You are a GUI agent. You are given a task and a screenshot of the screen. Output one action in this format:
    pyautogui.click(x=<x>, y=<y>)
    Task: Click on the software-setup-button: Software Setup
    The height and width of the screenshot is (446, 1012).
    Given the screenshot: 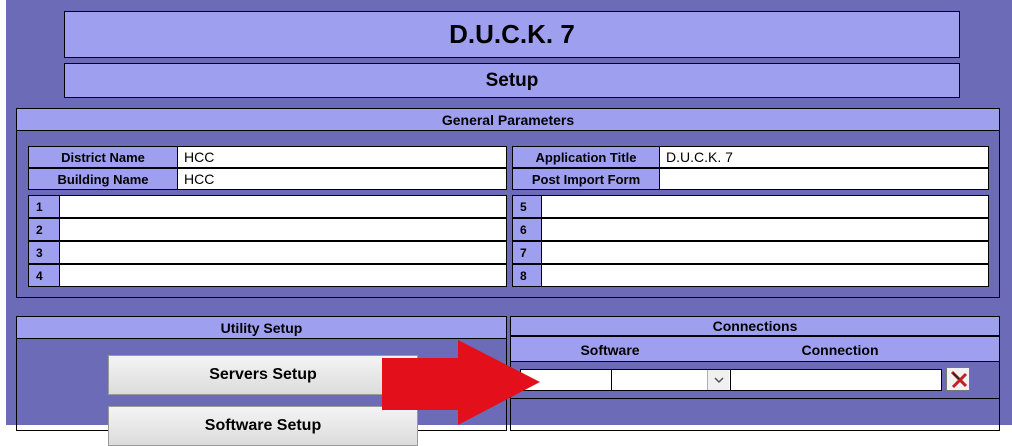 What is the action you would take?
    pyautogui.click(x=263, y=426)
    